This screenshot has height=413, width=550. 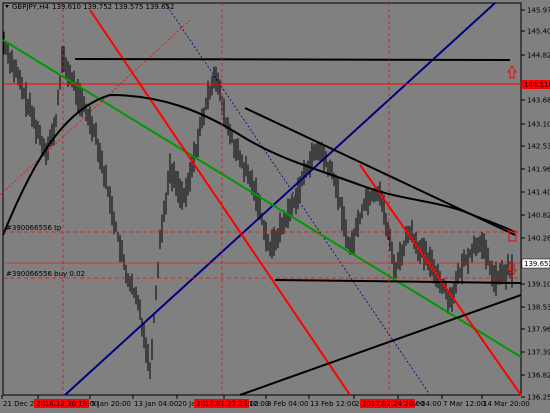 I want to click on price-tag-current-label: 139.652, so click(x=537, y=264).